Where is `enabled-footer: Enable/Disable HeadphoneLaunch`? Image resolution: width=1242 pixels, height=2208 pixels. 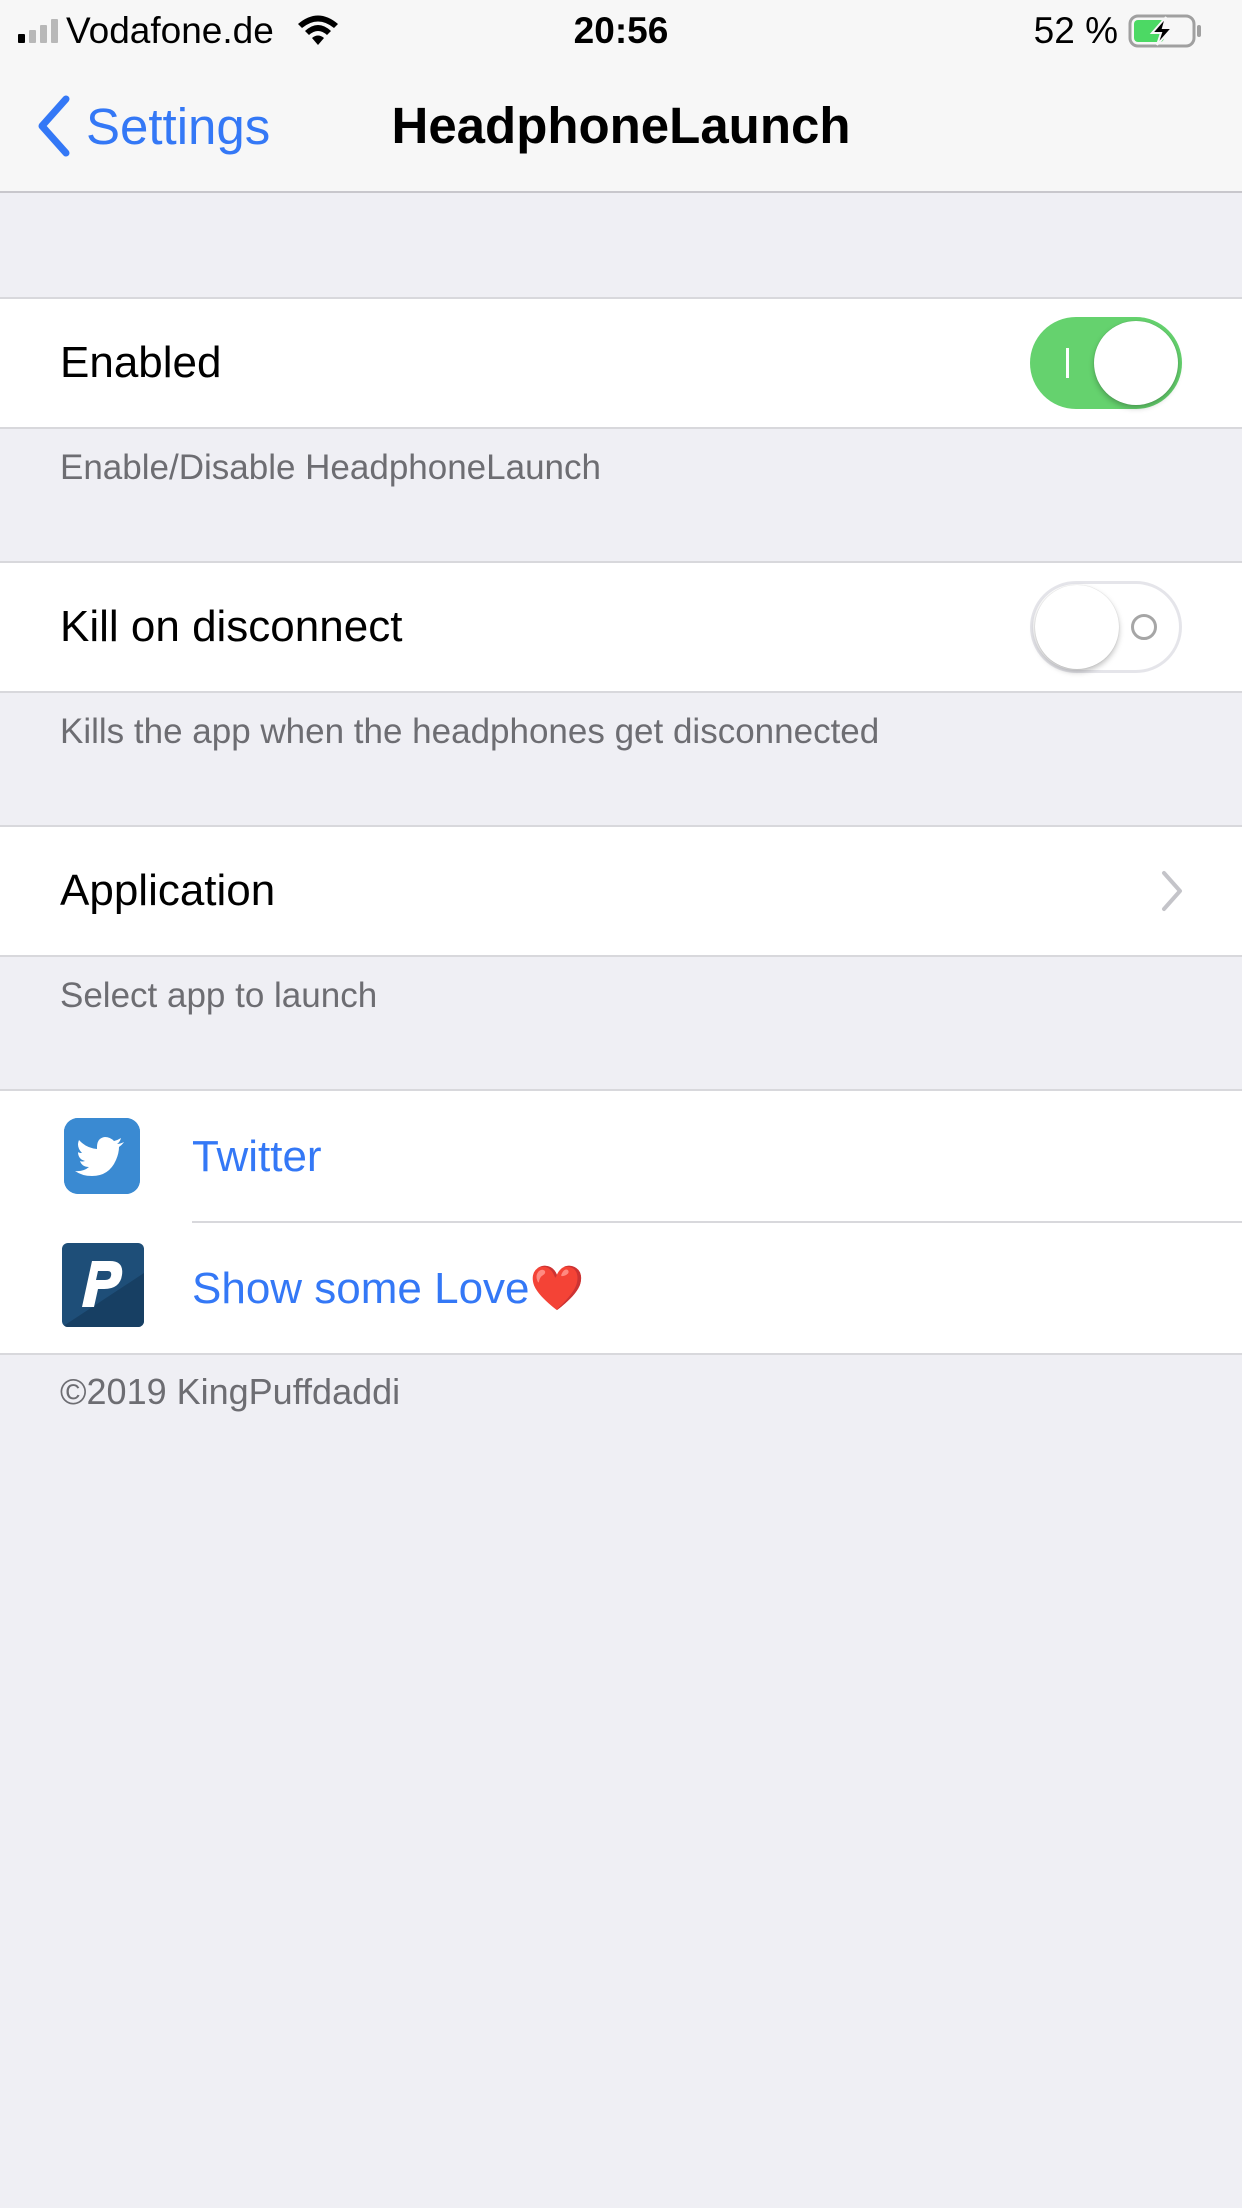
enabled-footer: Enable/Disable HeadphoneLaunch is located at coordinates (330, 467).